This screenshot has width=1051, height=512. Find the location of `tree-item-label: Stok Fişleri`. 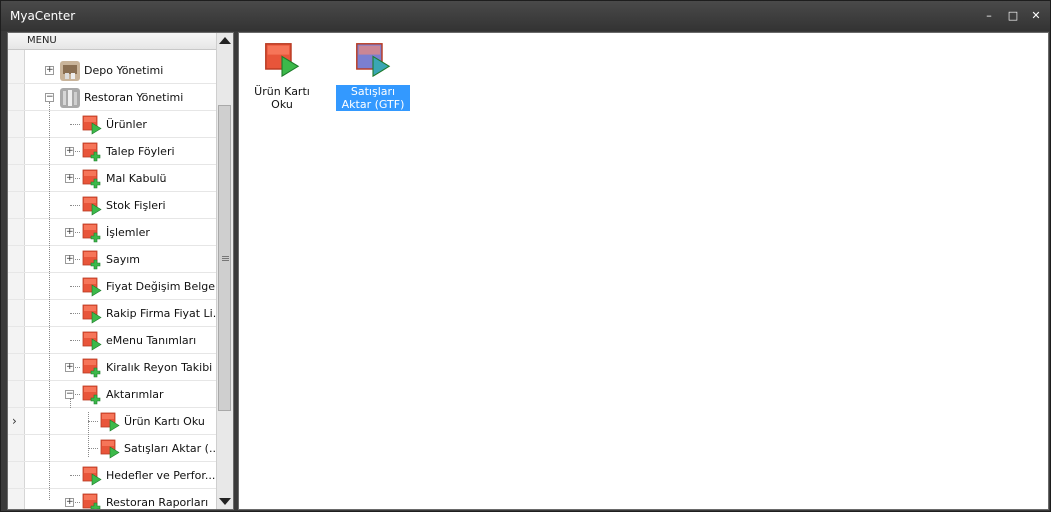

tree-item-label: Stok Fişleri is located at coordinates (136, 205).